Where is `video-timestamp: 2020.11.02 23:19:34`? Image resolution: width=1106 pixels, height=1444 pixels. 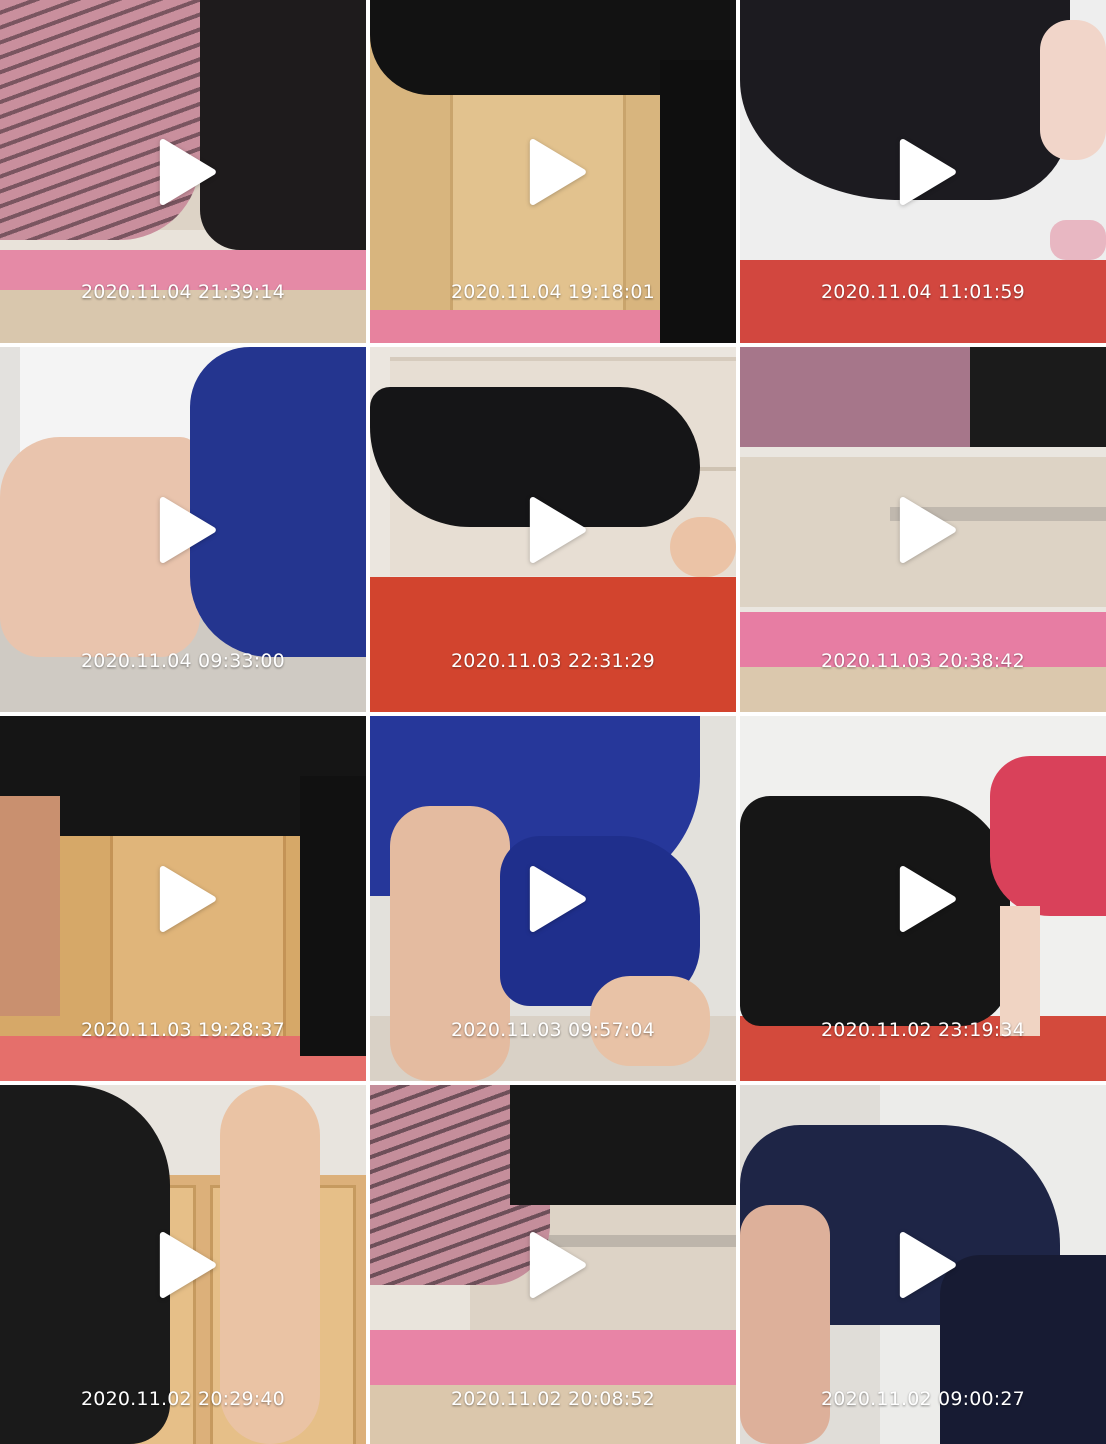
video-timestamp: 2020.11.02 23:19:34 is located at coordinates (923, 1030).